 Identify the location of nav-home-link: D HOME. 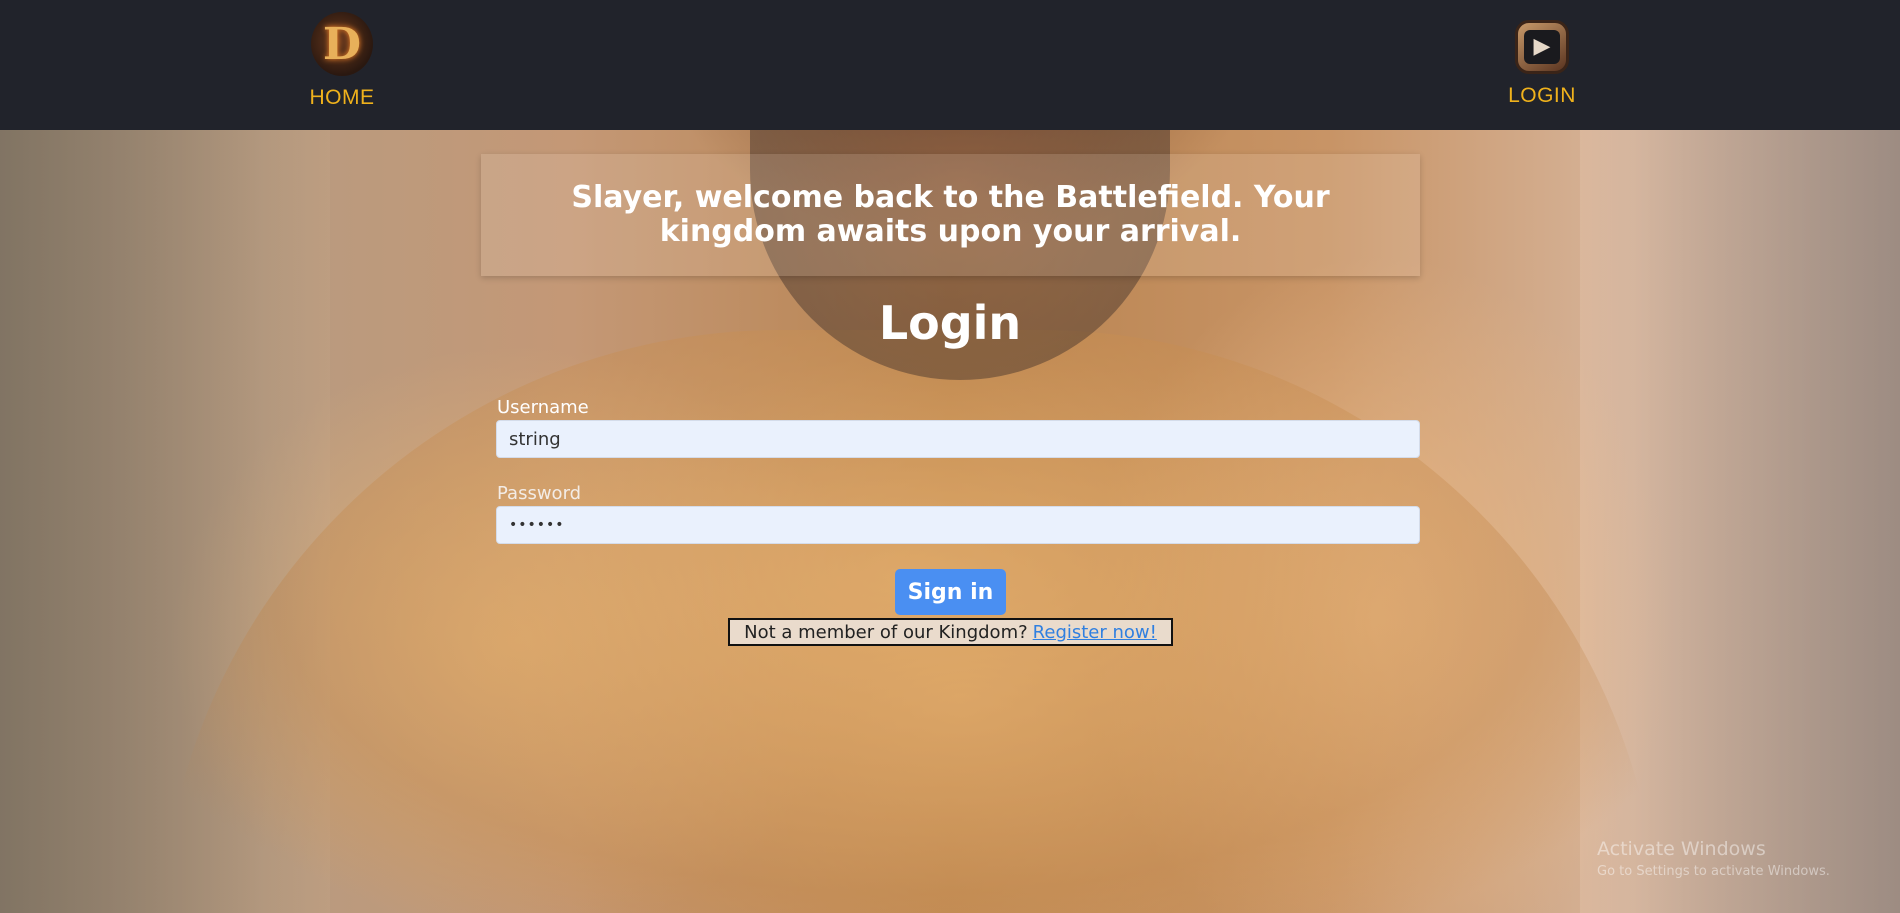
(342, 61).